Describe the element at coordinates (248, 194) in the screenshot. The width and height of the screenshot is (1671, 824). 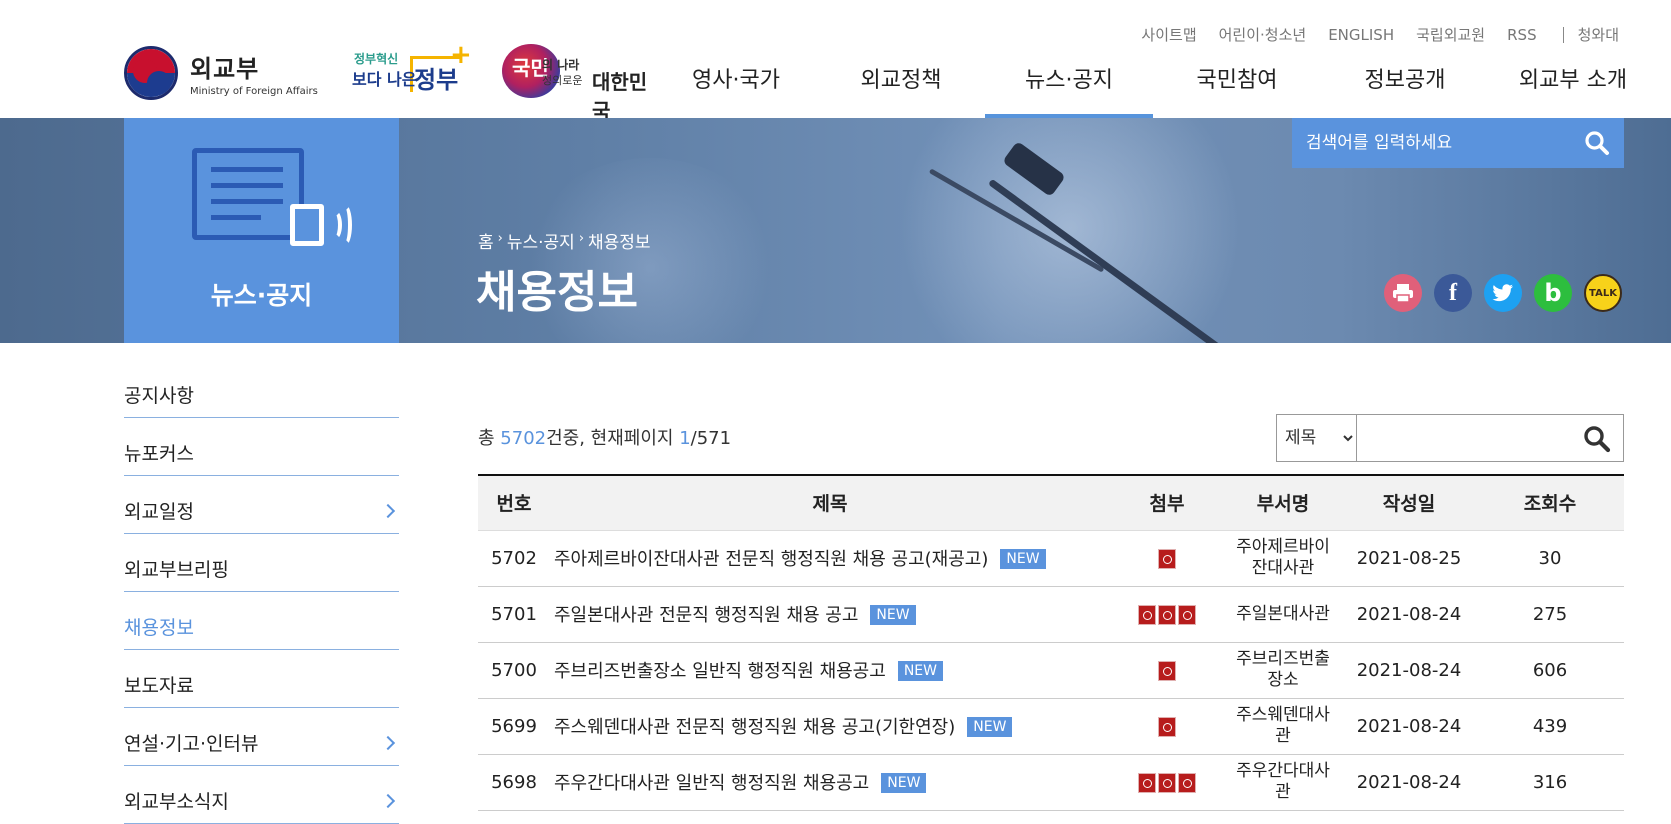
I see `notice-document-icon` at that location.